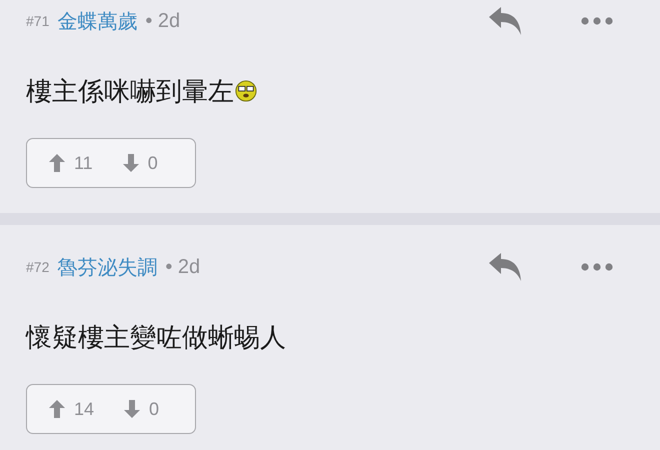 The width and height of the screenshot is (660, 450). What do you see at coordinates (97, 21) in the screenshot?
I see `author-link: 金蝶萬歲` at bounding box center [97, 21].